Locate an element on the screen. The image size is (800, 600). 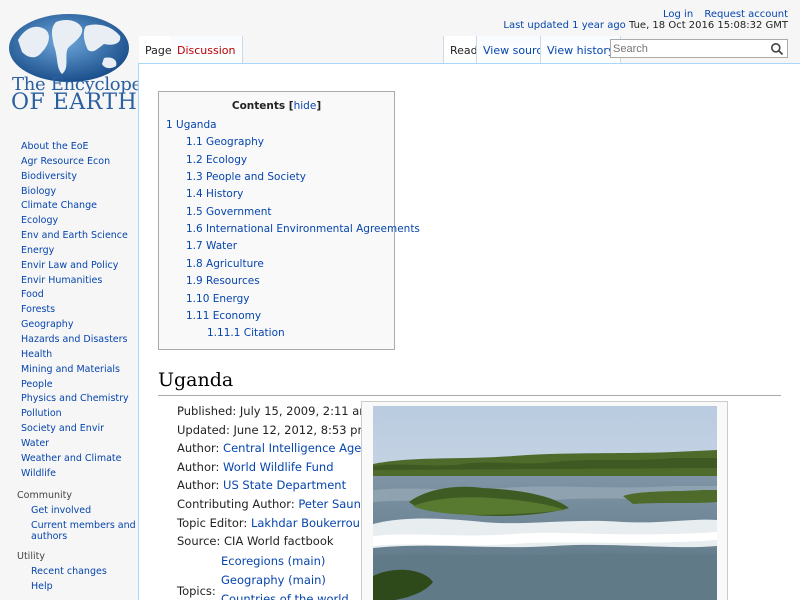
author-link-cia: Central Intelligence Agency is located at coordinates (302, 448).